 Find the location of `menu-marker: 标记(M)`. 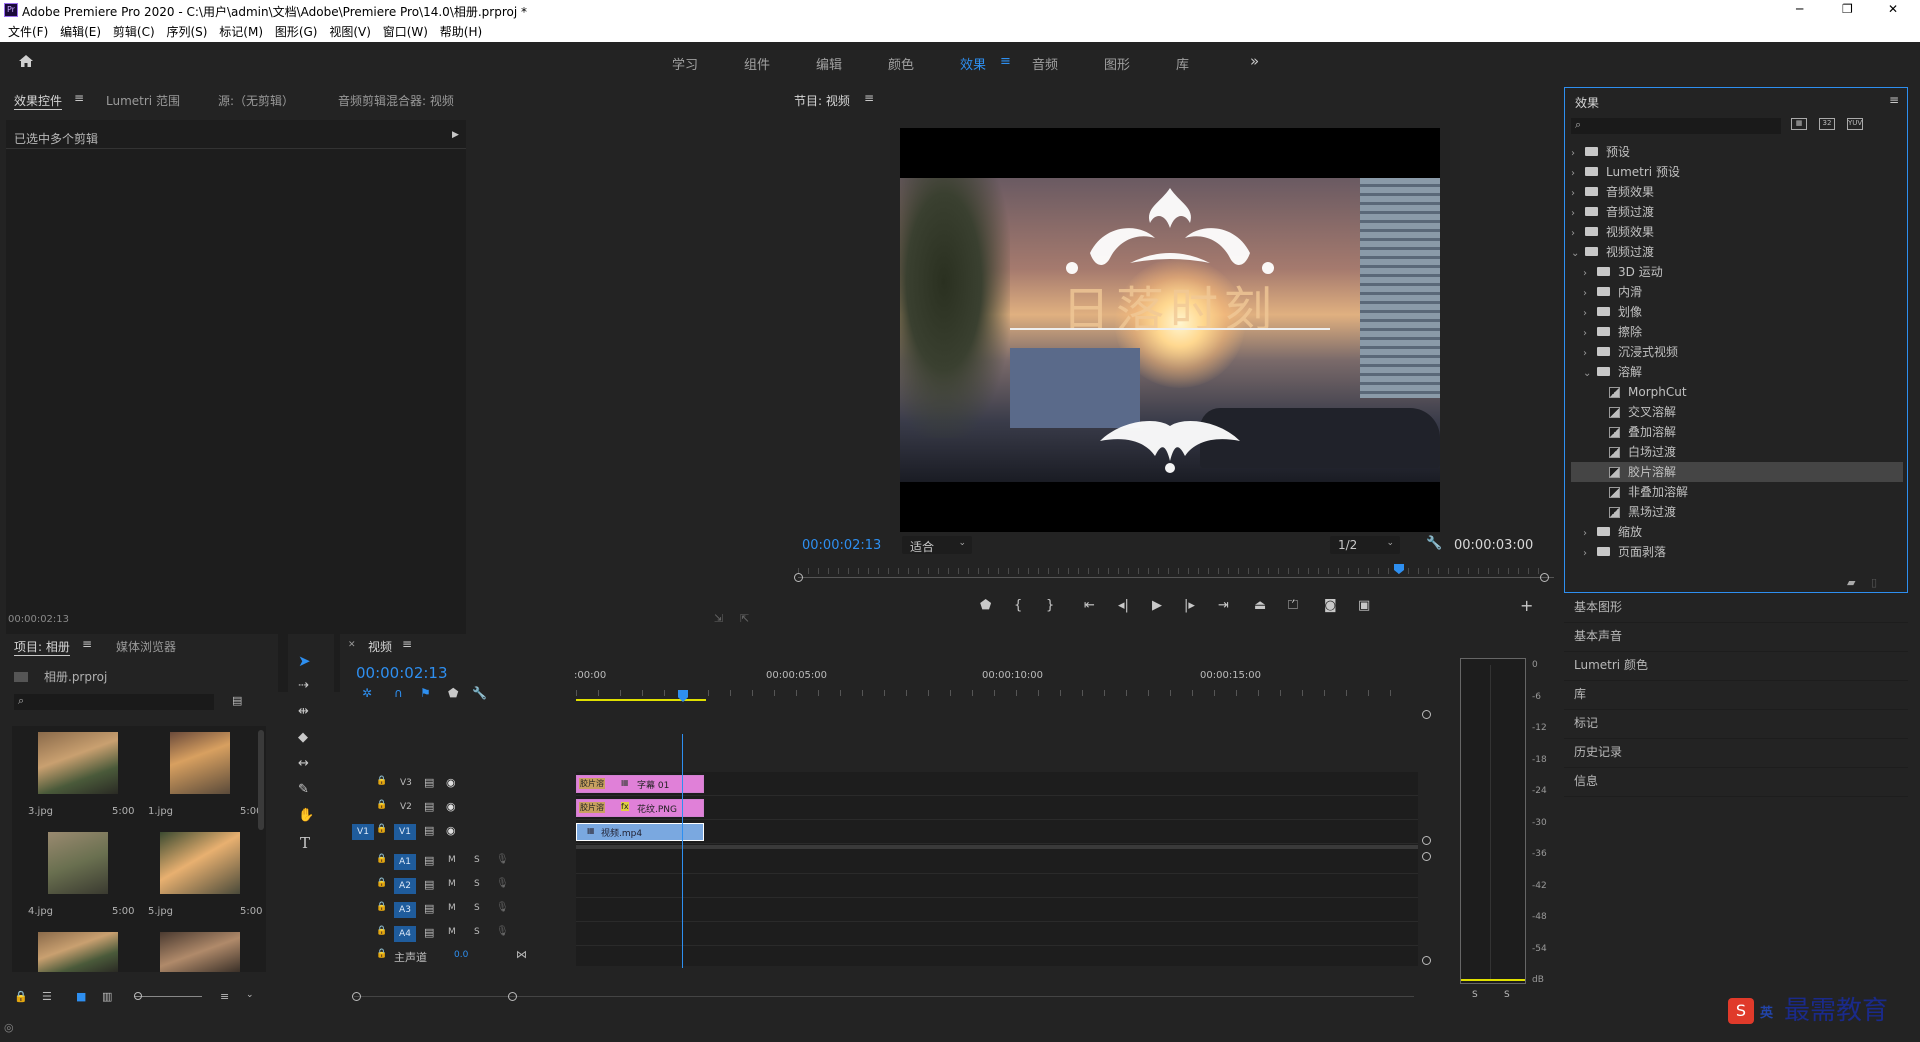

menu-marker: 标记(M) is located at coordinates (241, 32).